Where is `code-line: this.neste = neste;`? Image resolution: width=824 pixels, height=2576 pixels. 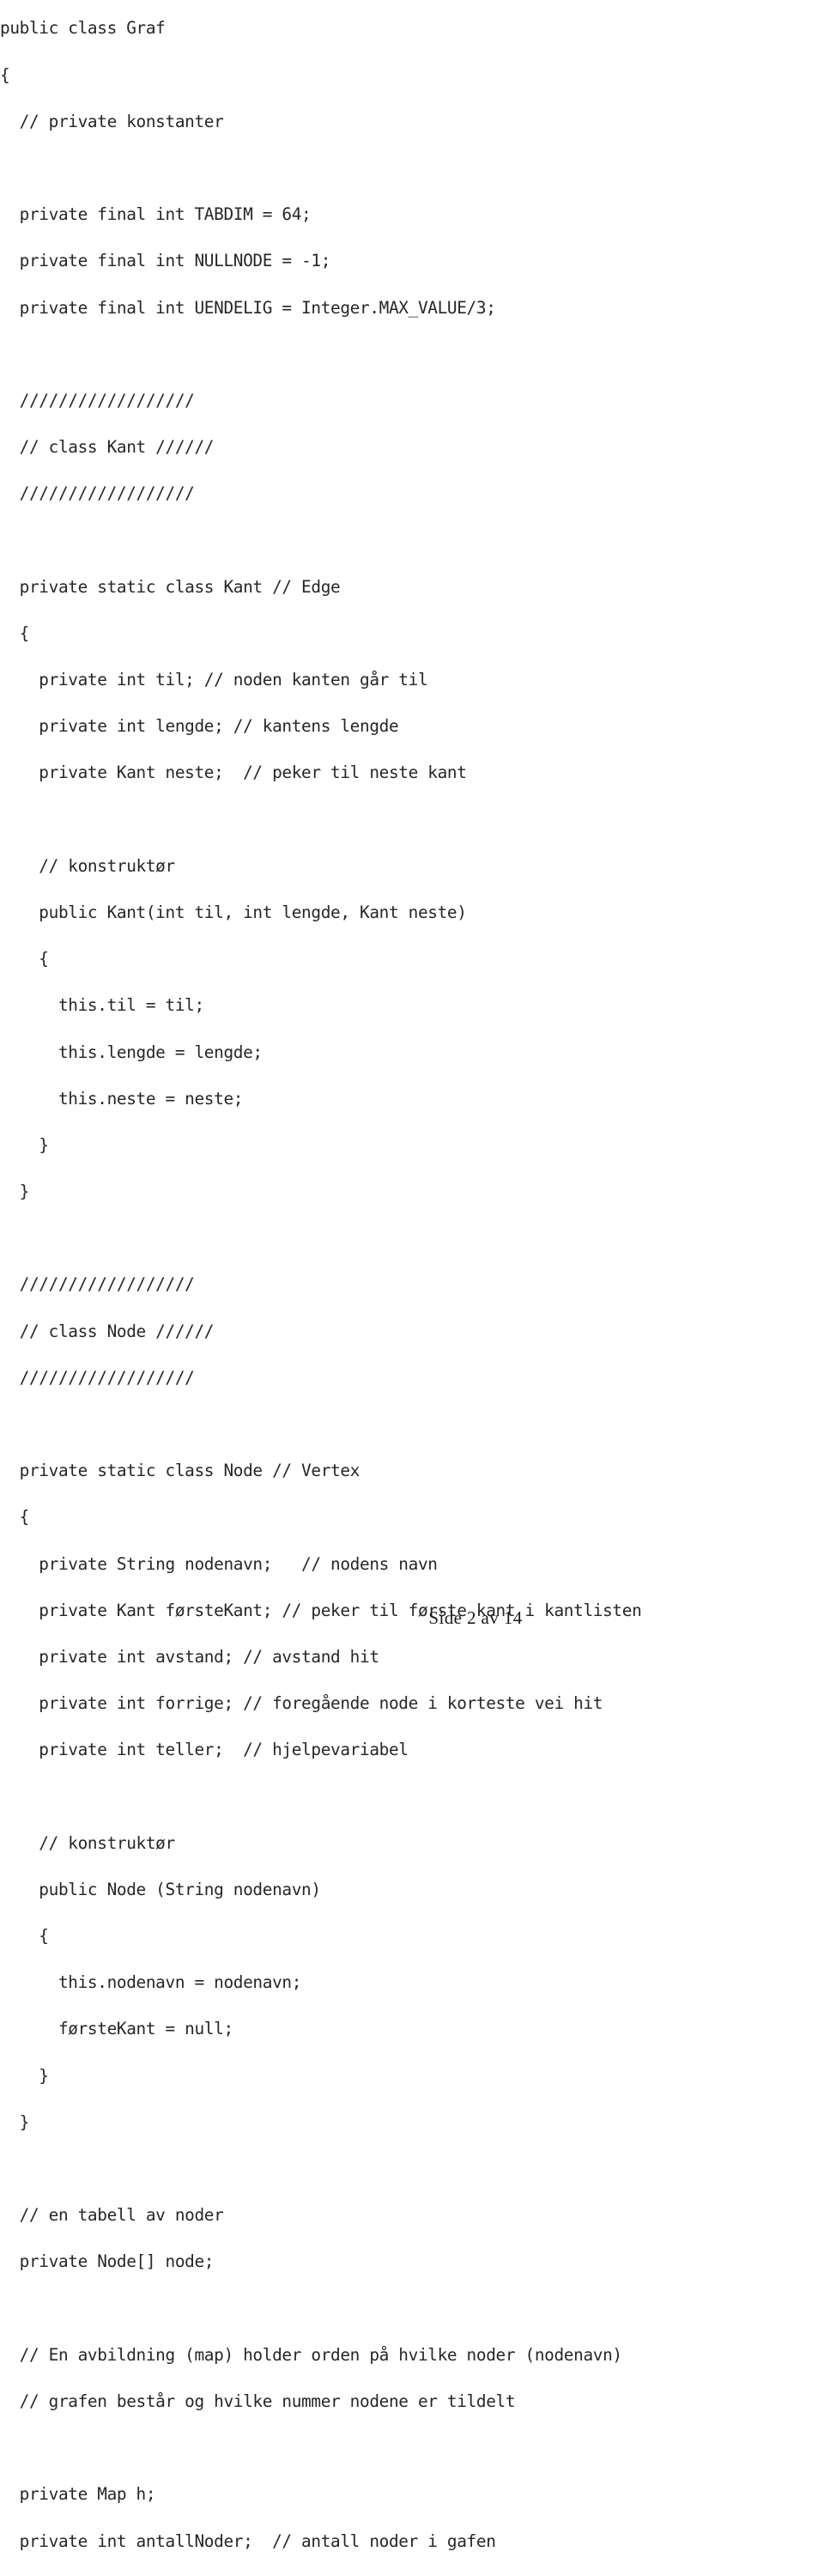
code-line: this.neste = neste; is located at coordinates (122, 1098).